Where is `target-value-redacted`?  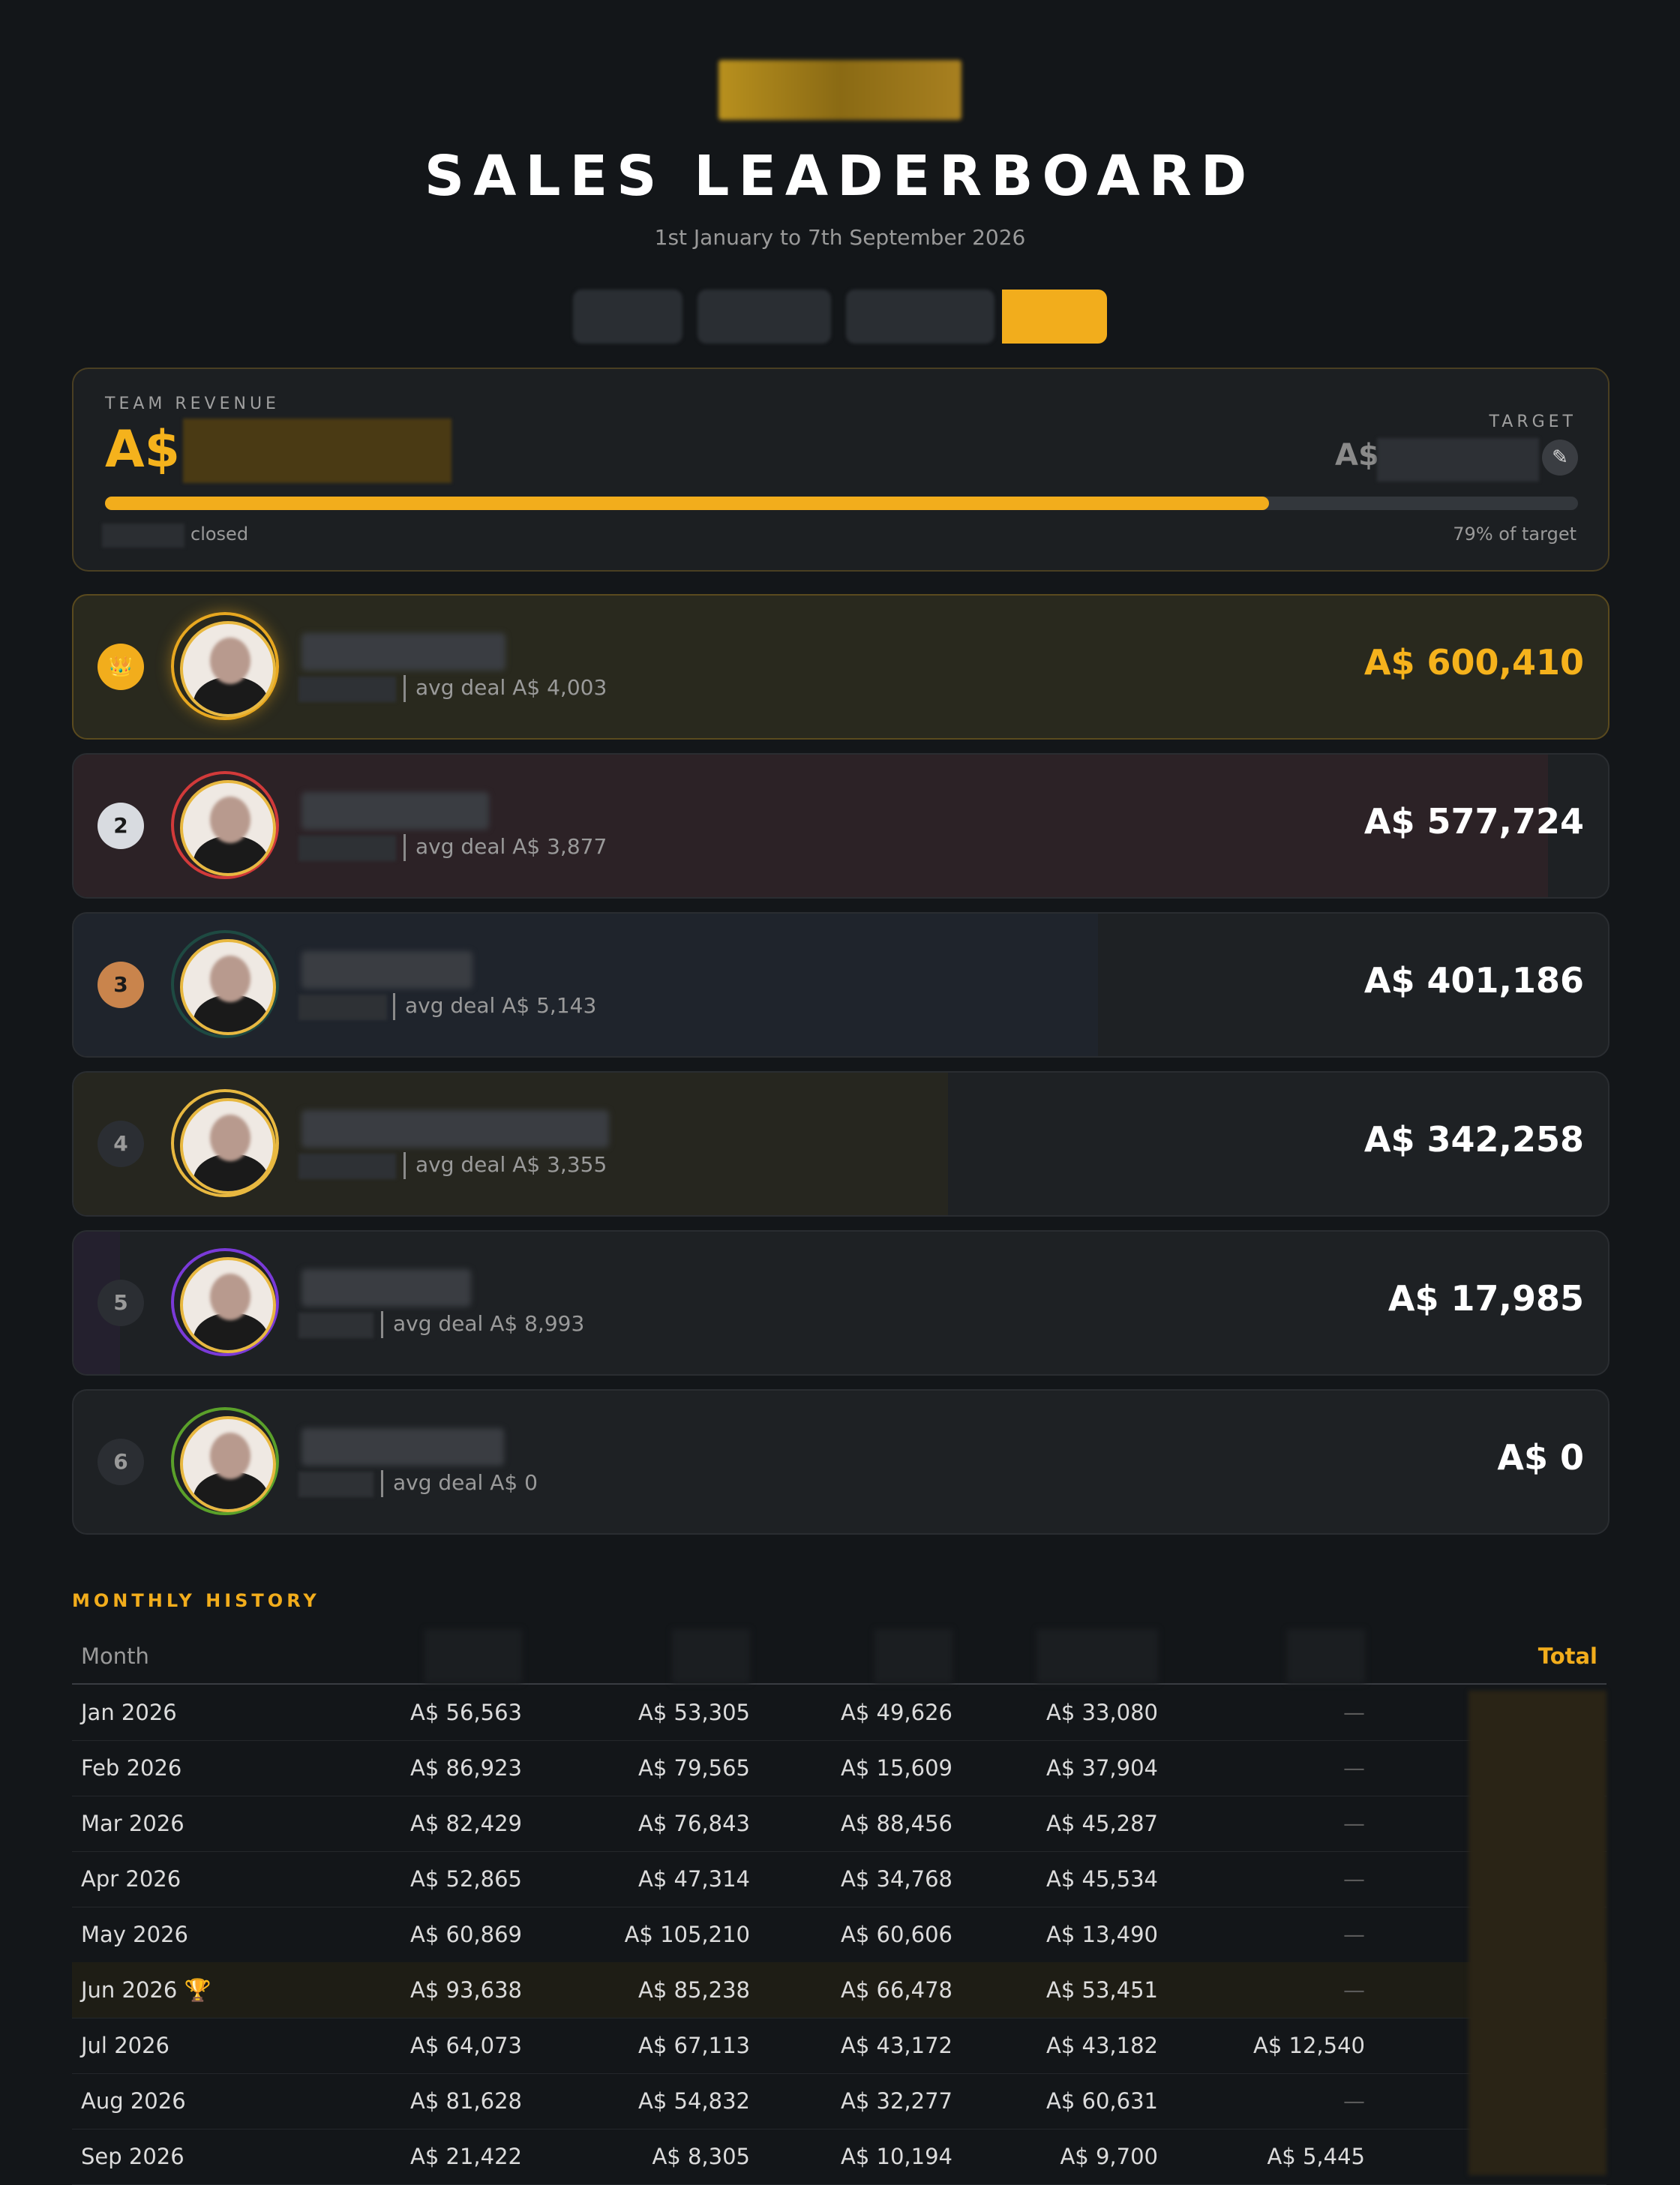 target-value-redacted is located at coordinates (1458, 460).